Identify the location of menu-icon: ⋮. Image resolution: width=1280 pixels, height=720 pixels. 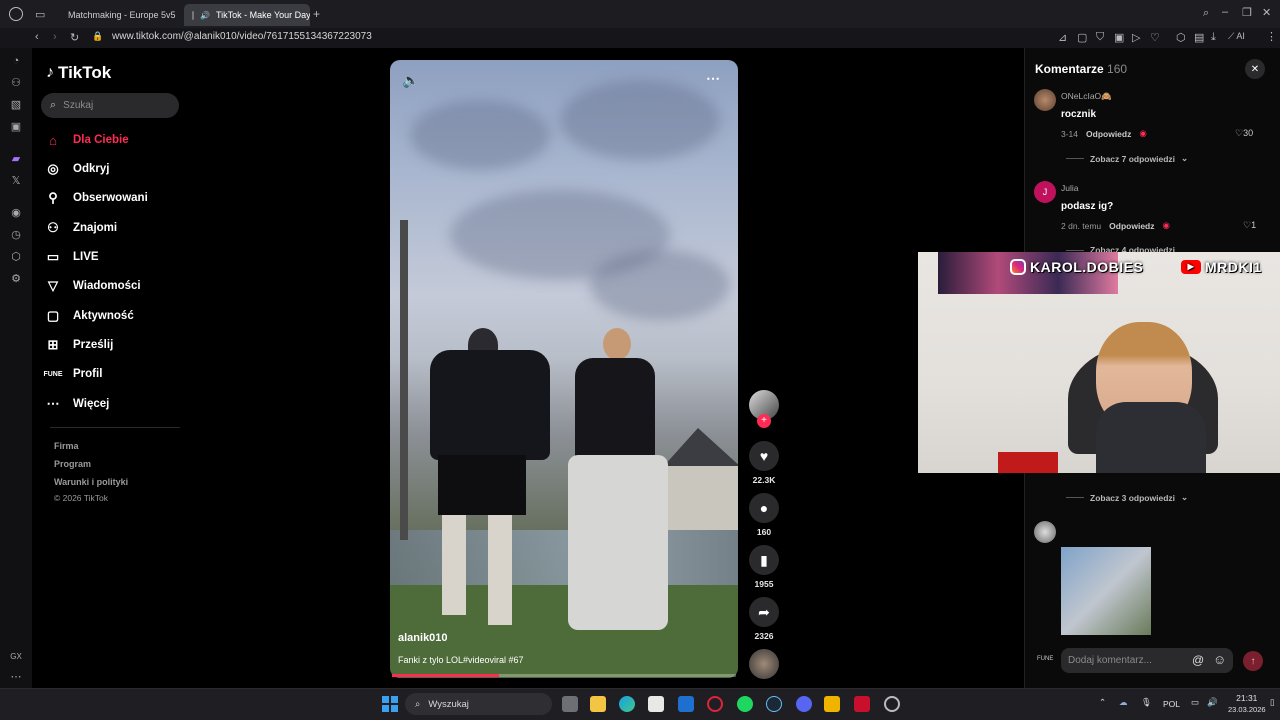
(1271, 36).